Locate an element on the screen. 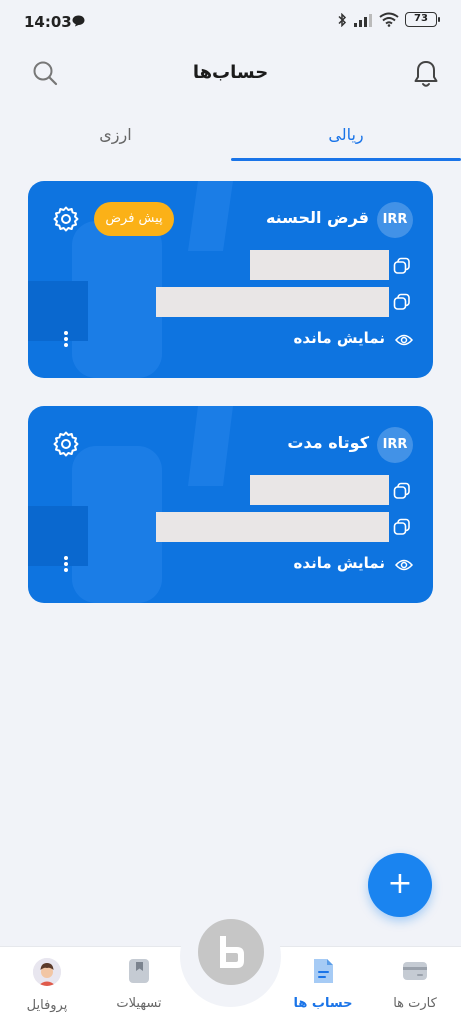  battery-indicator: 73 is located at coordinates (422, 19).